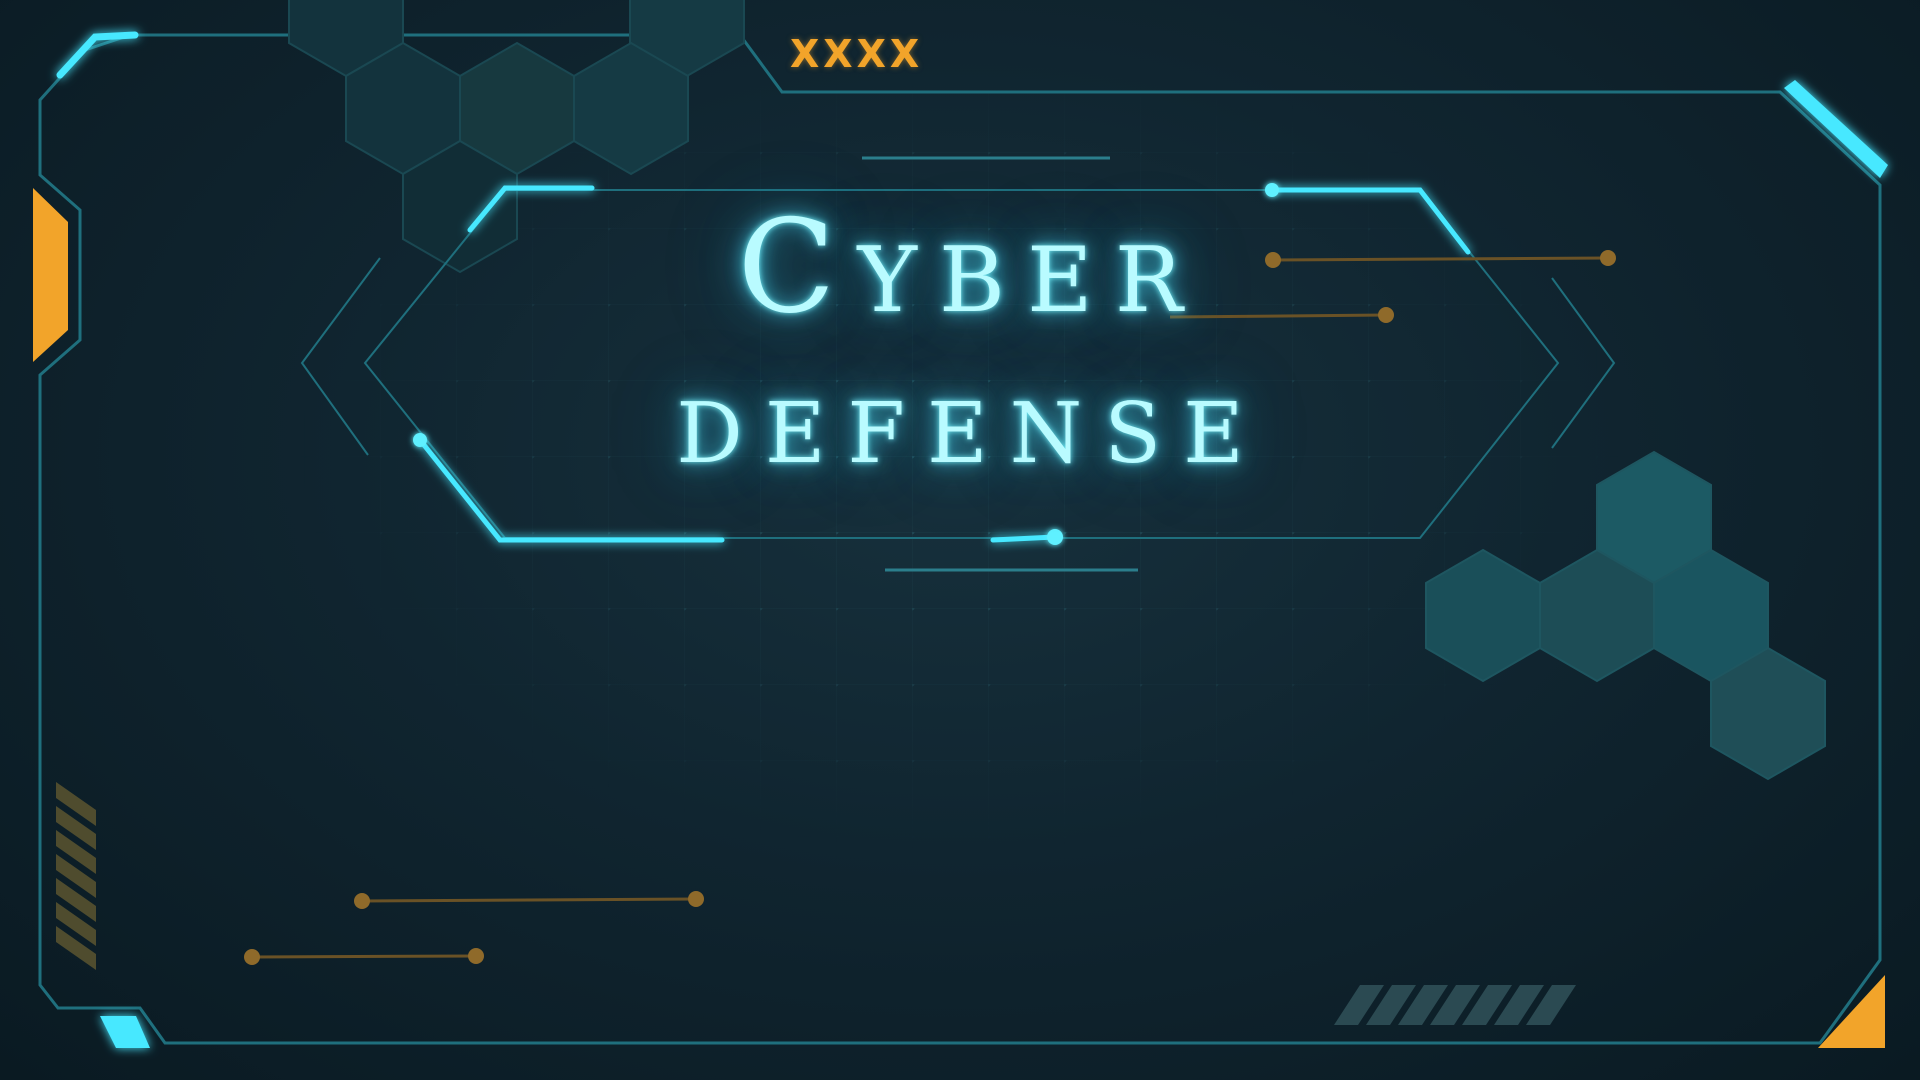  I want to click on title-line-defense: defense, so click(971, 421).